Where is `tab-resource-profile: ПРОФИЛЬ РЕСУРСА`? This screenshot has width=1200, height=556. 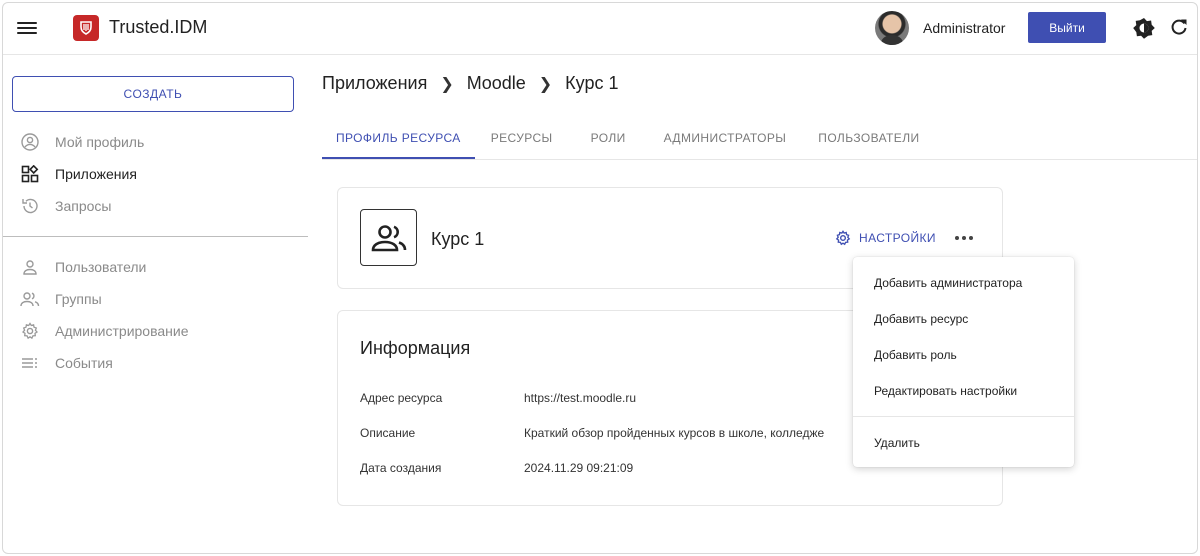
tab-resource-profile: ПРОФИЛЬ РЕСУРСА is located at coordinates (398, 140).